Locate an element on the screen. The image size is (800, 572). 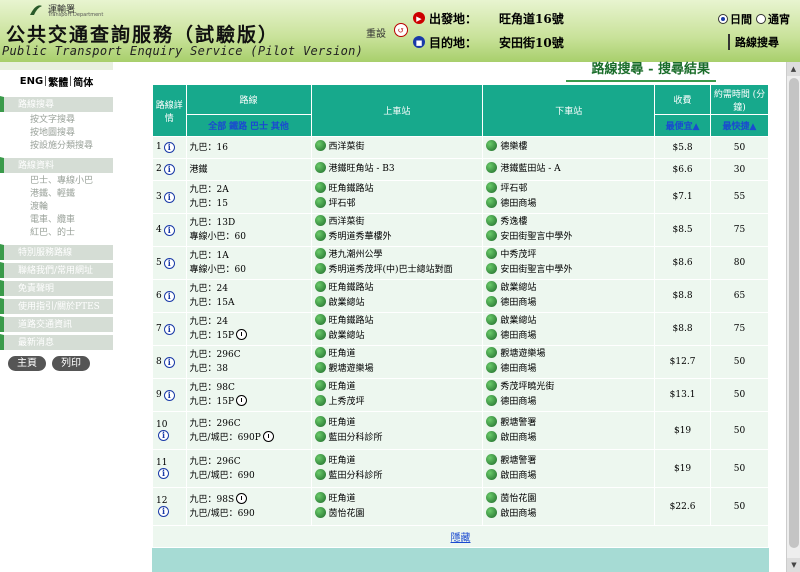
night-radio-icon is located at coordinates (761, 19).